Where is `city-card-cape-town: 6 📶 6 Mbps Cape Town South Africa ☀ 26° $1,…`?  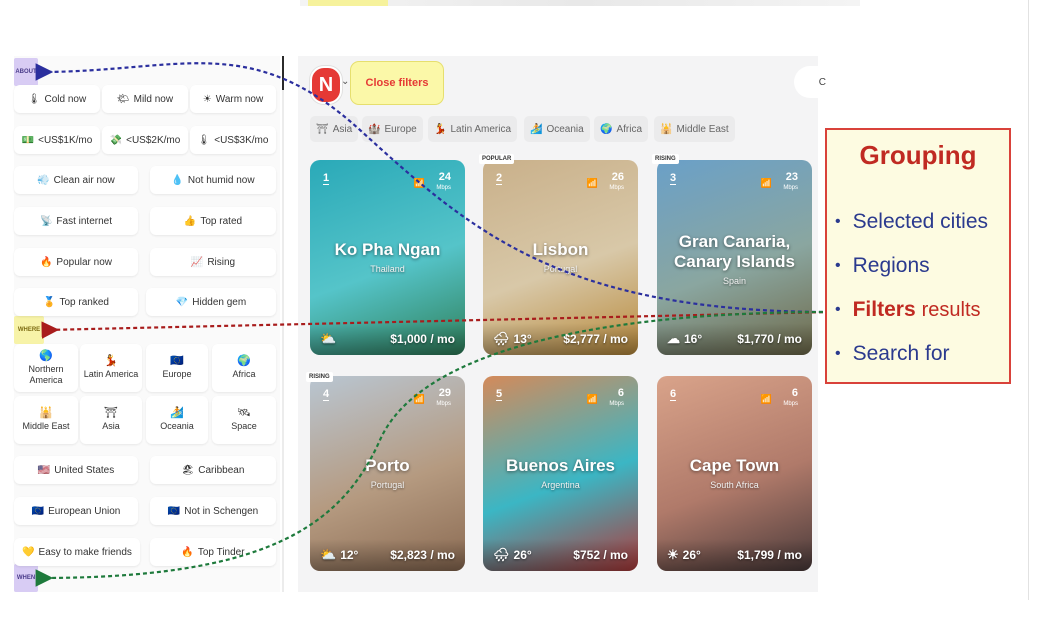 city-card-cape-town: 6 📶 6 Mbps Cape Town South Africa ☀ 26° $1,… is located at coordinates (734, 473).